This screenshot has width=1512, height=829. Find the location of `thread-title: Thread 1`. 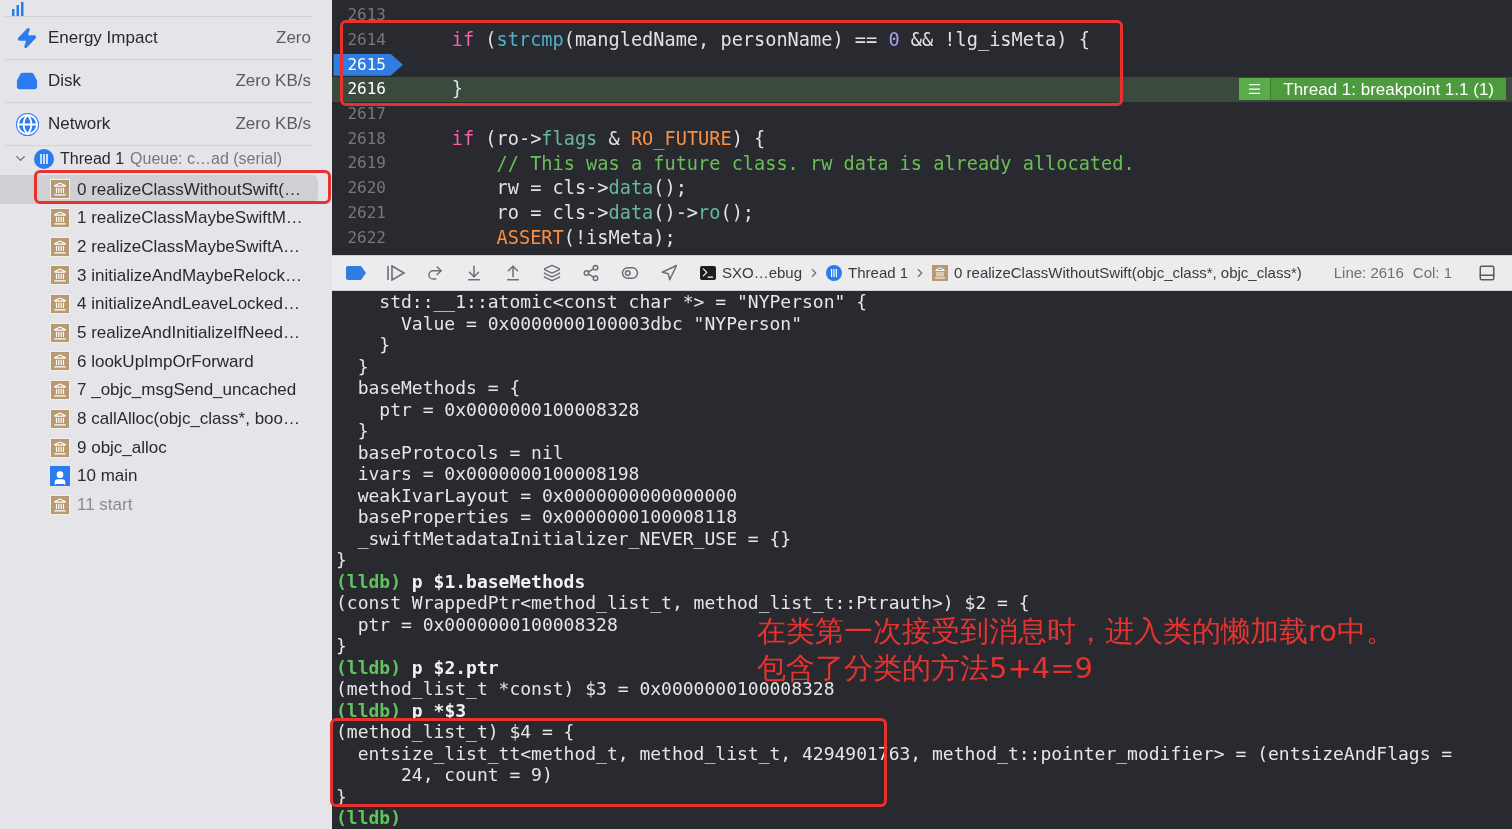

thread-title: Thread 1 is located at coordinates (92, 158).